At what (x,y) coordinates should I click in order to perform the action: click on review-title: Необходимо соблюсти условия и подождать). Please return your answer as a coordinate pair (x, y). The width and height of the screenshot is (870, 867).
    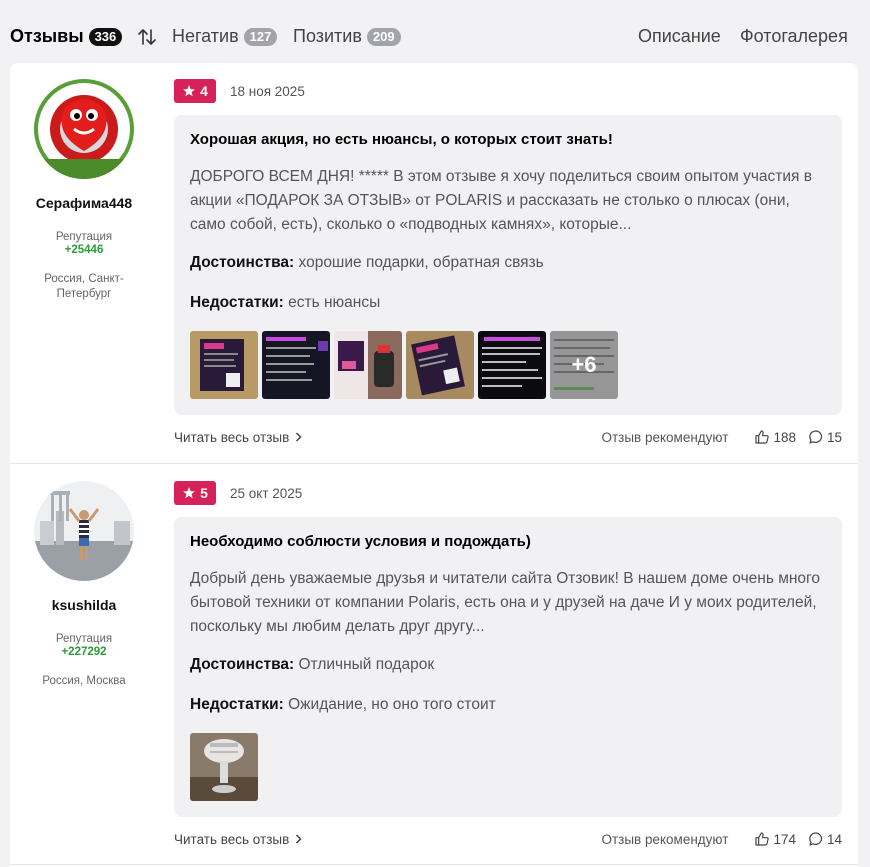
    Looking at the image, I should click on (508, 541).